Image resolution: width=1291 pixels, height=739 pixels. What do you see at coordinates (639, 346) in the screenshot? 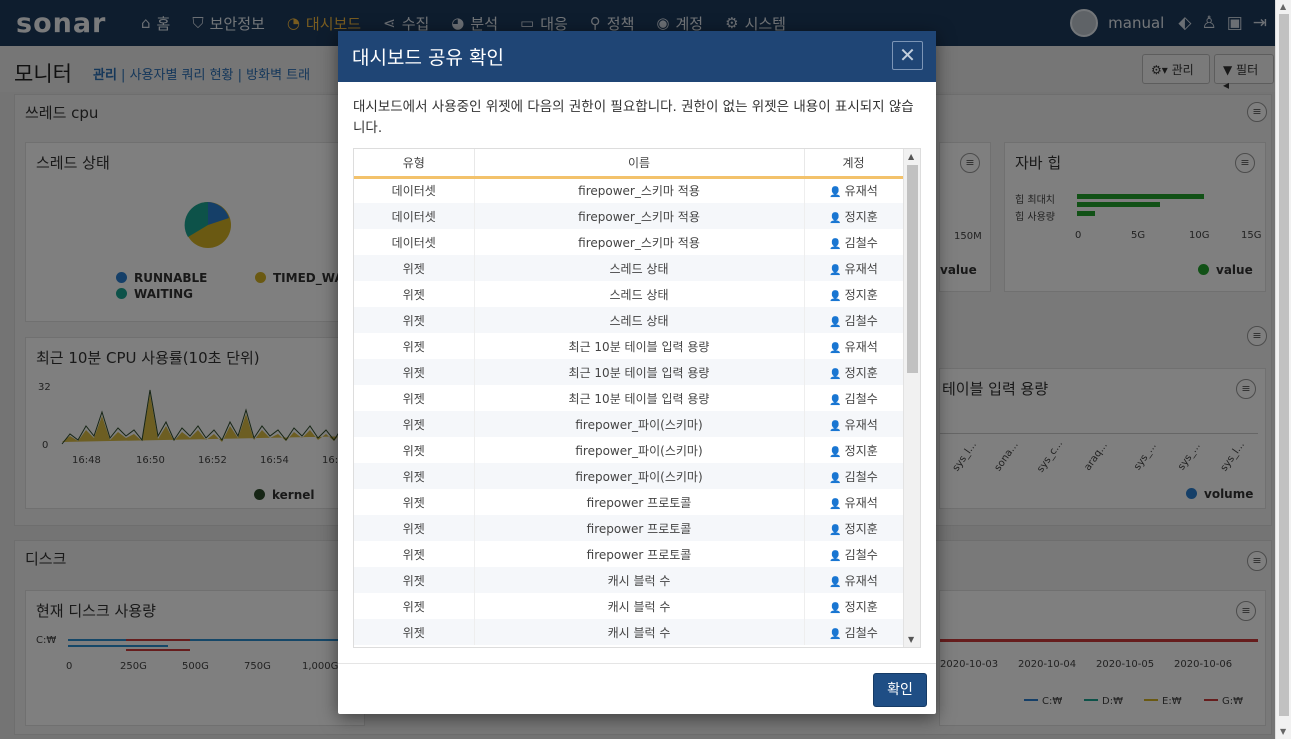
I see `cell-name: 최근 10분 테이블 입력 용량` at bounding box center [639, 346].